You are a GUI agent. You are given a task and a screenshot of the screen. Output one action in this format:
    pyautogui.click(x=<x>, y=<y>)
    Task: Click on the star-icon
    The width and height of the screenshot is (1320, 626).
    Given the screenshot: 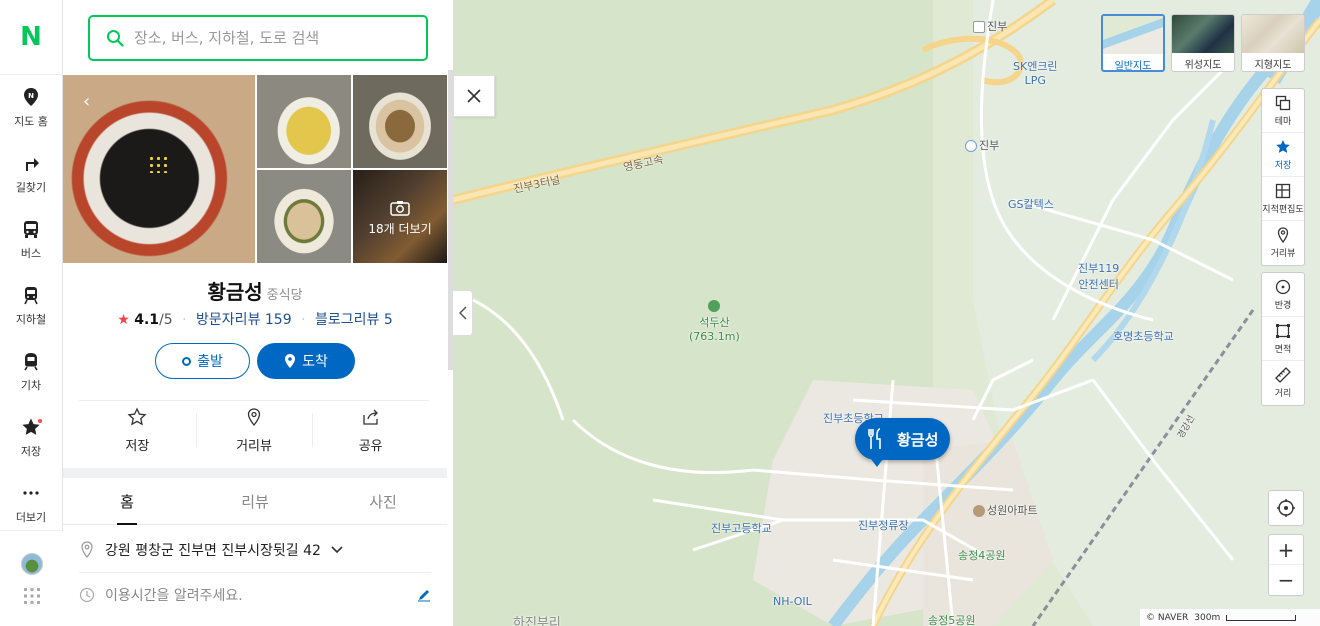 What is the action you would take?
    pyautogui.click(x=1283, y=146)
    